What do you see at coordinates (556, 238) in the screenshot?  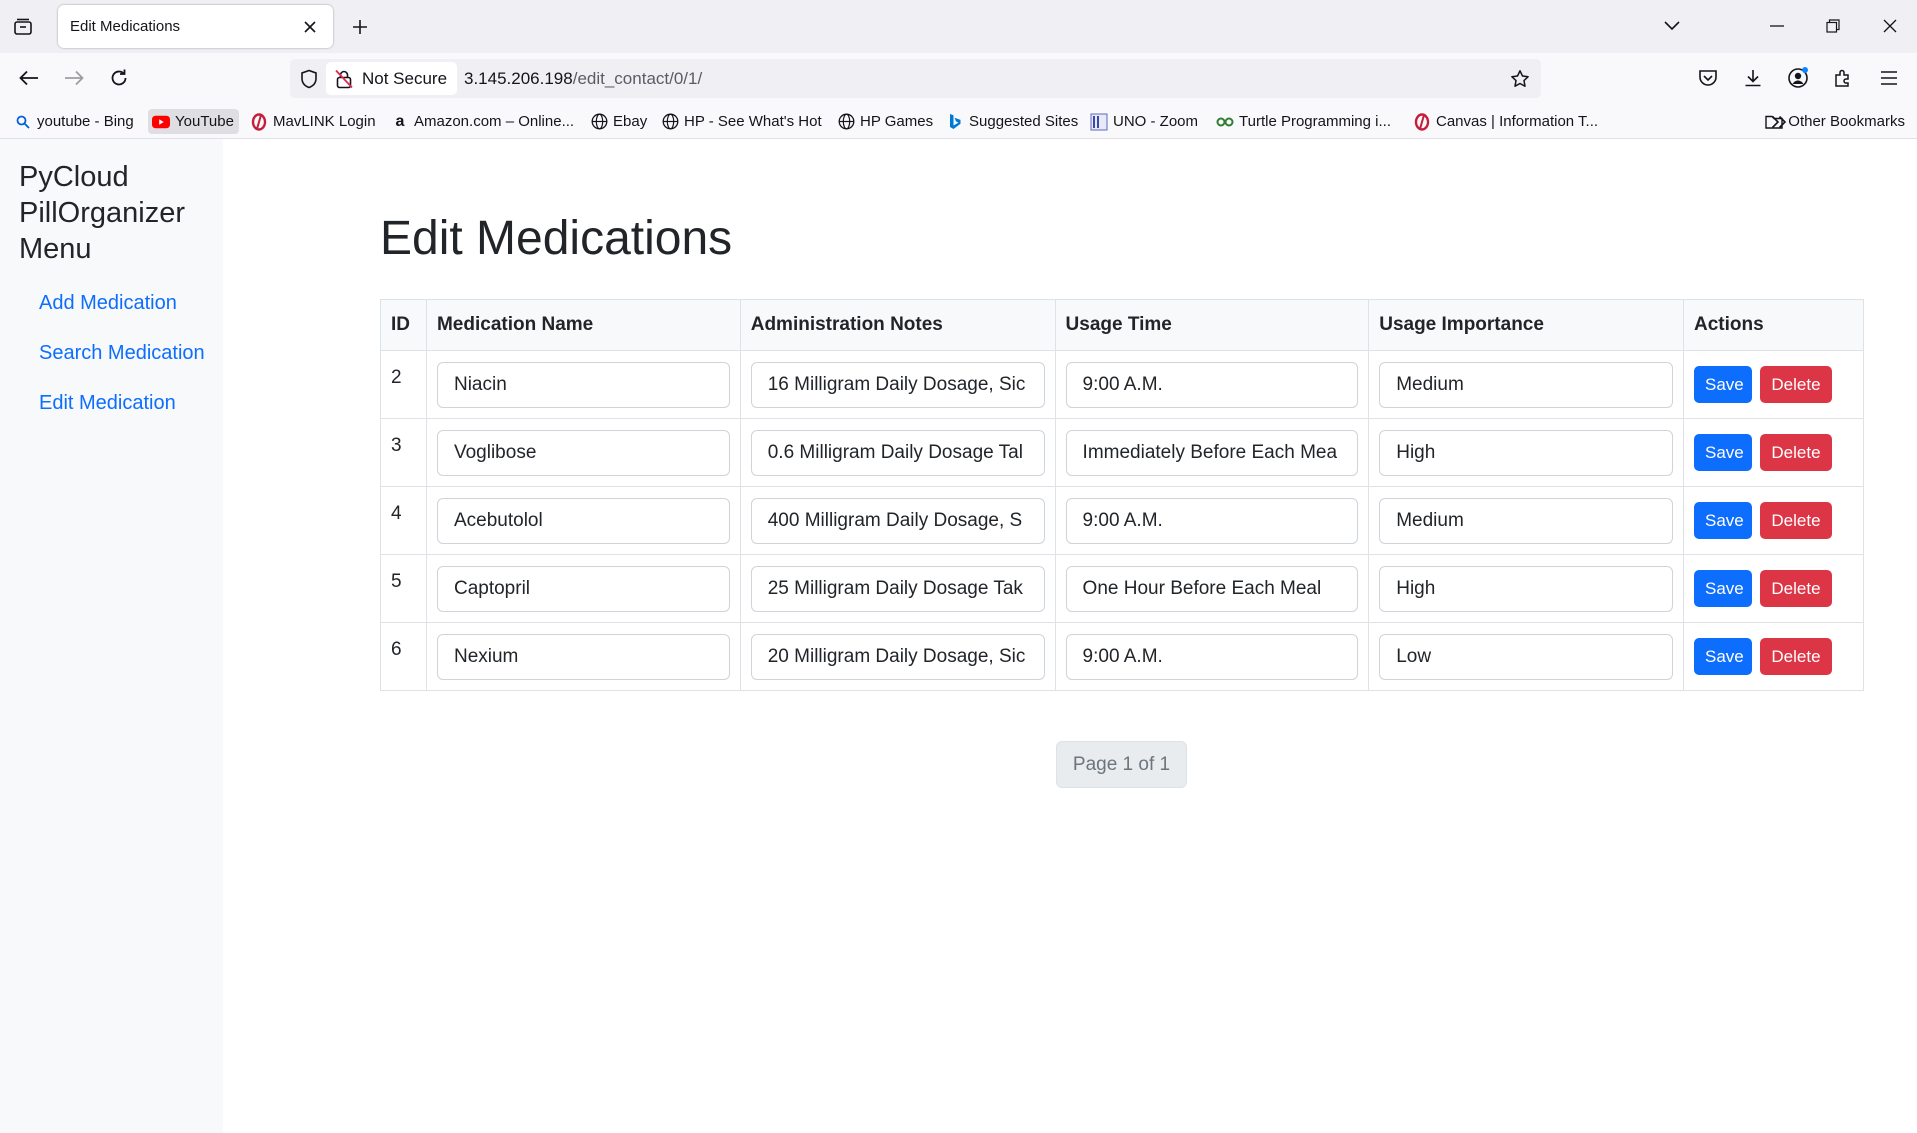 I see `page-title: Edit Medications` at bounding box center [556, 238].